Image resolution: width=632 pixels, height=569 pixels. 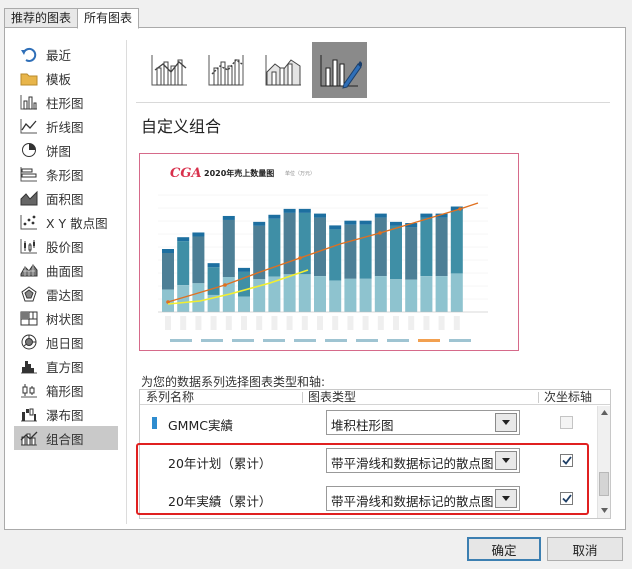 I want to click on recent-icon, so click(x=29, y=54).